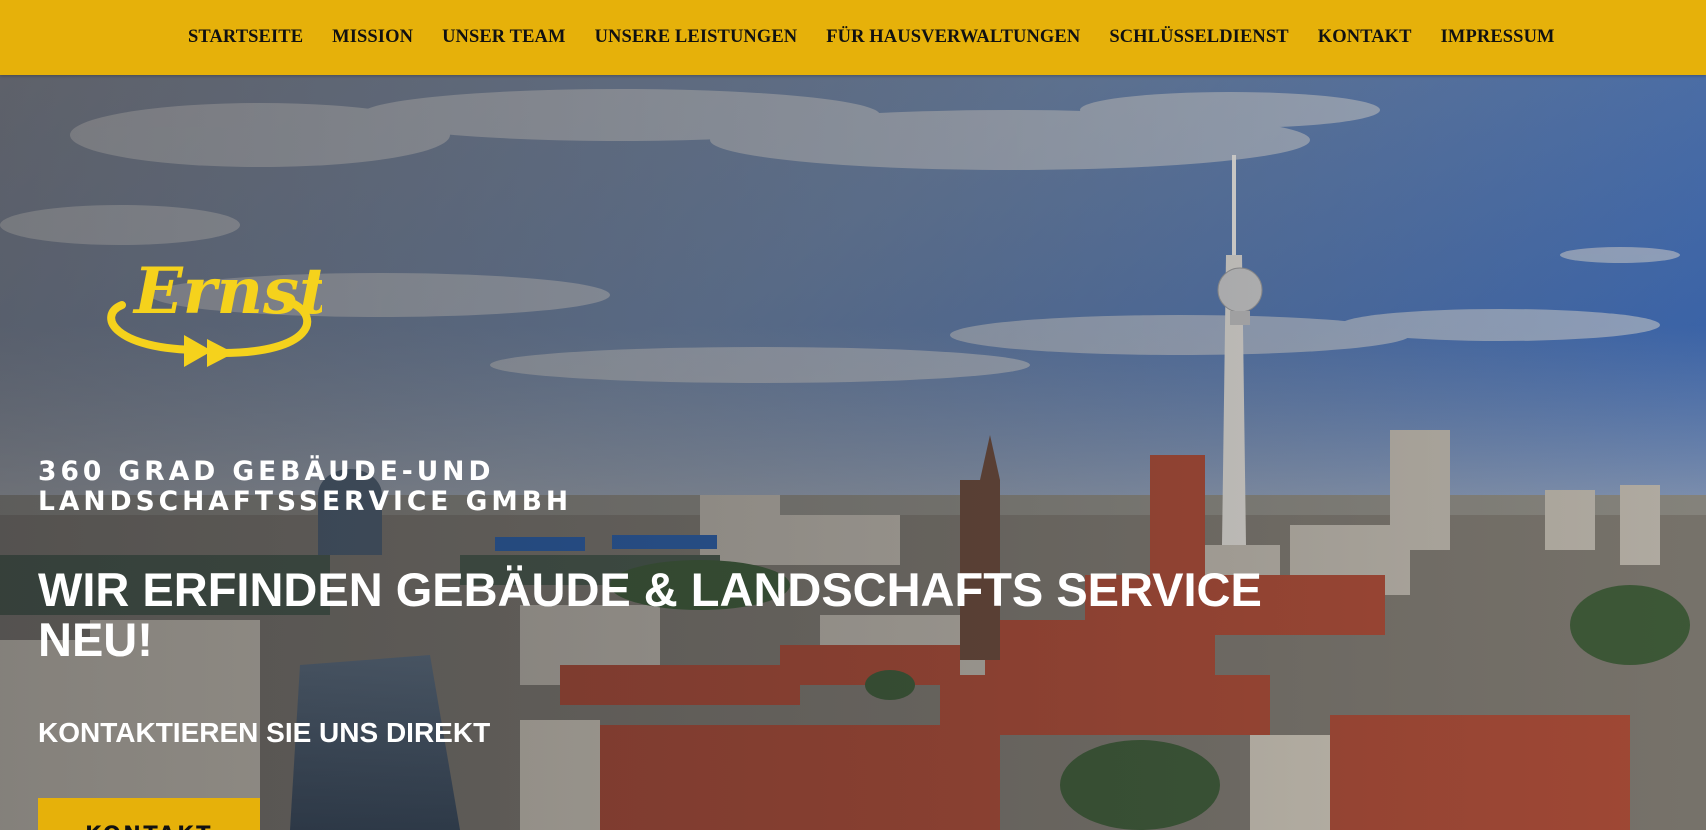 The height and width of the screenshot is (830, 1706). I want to click on nav-item-mission: MISSION, so click(372, 37).